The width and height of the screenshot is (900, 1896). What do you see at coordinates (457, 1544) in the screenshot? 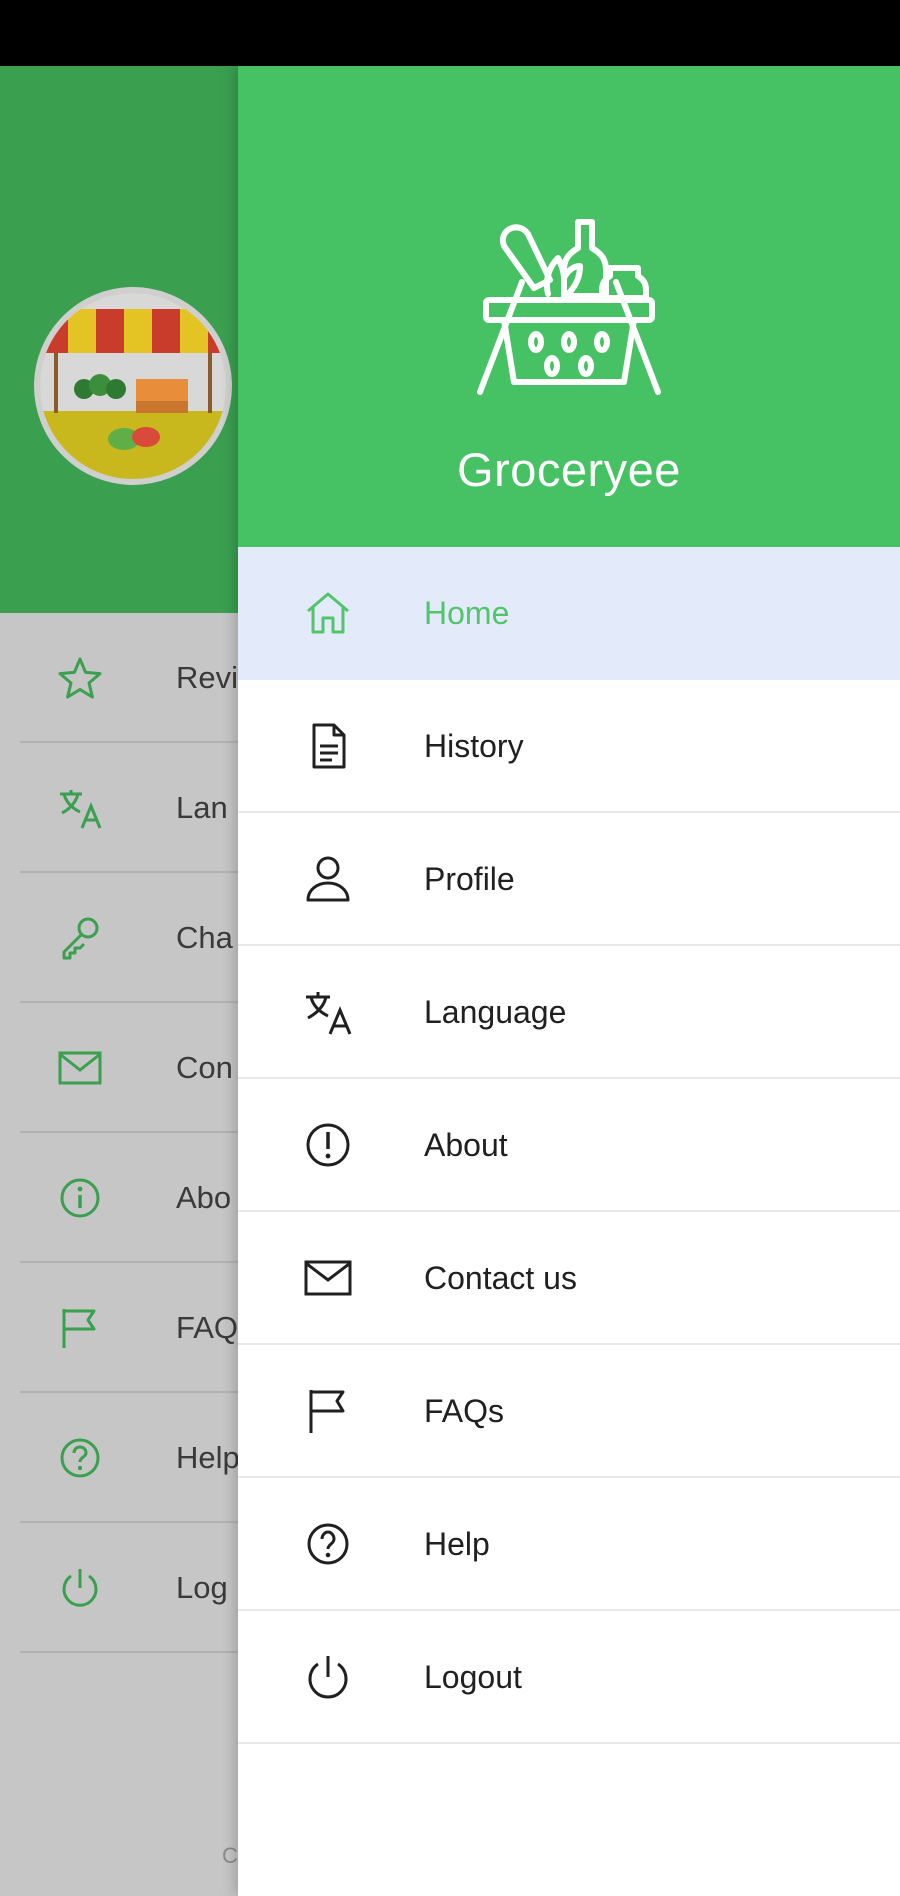
I see `drawer-item-label: Help` at bounding box center [457, 1544].